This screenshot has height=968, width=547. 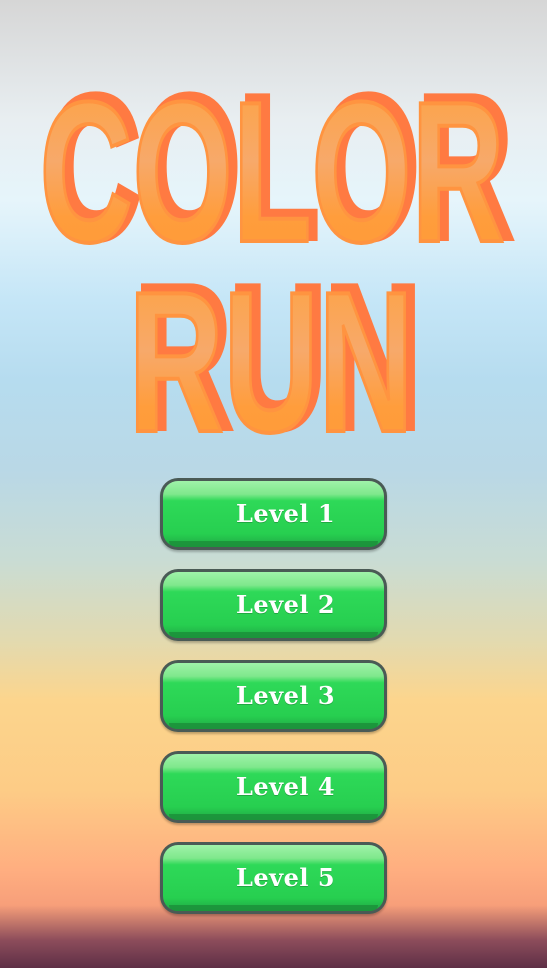 What do you see at coordinates (285, 877) in the screenshot?
I see `level-5-label: Level 5` at bounding box center [285, 877].